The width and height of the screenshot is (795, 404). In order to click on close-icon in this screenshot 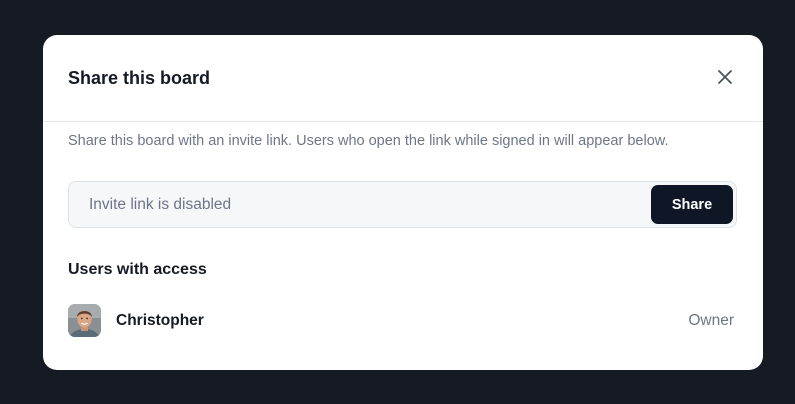, I will do `click(725, 77)`.